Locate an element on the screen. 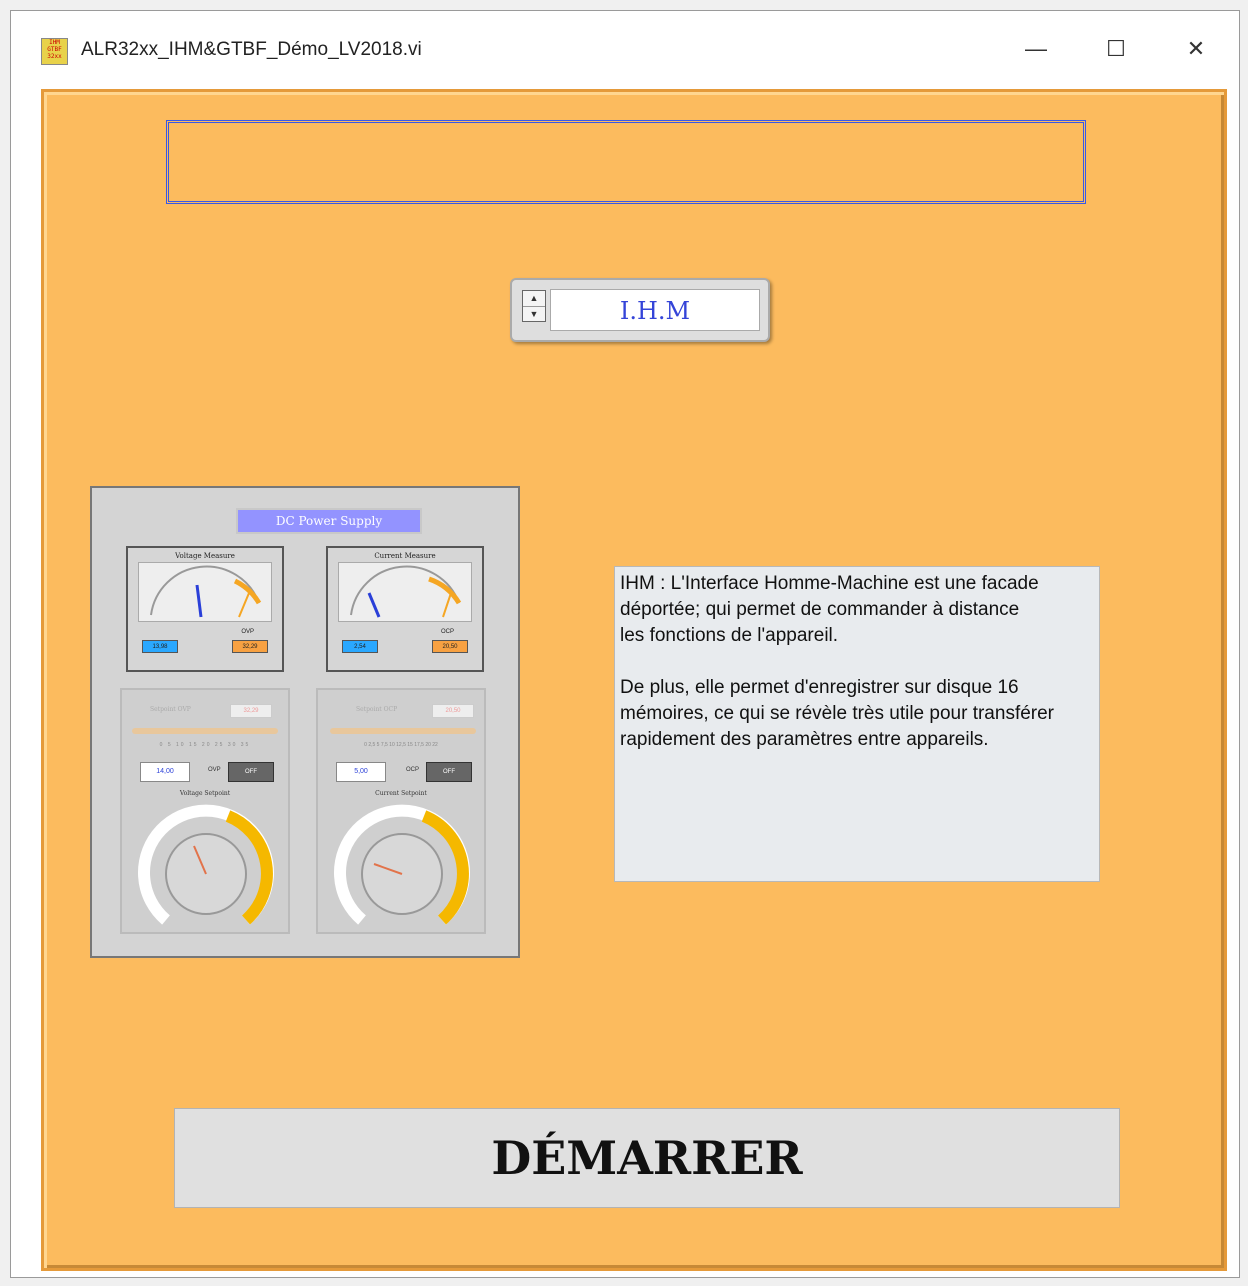 The width and height of the screenshot is (1248, 1286). ovp-switch-label: OVP is located at coordinates (214, 770).